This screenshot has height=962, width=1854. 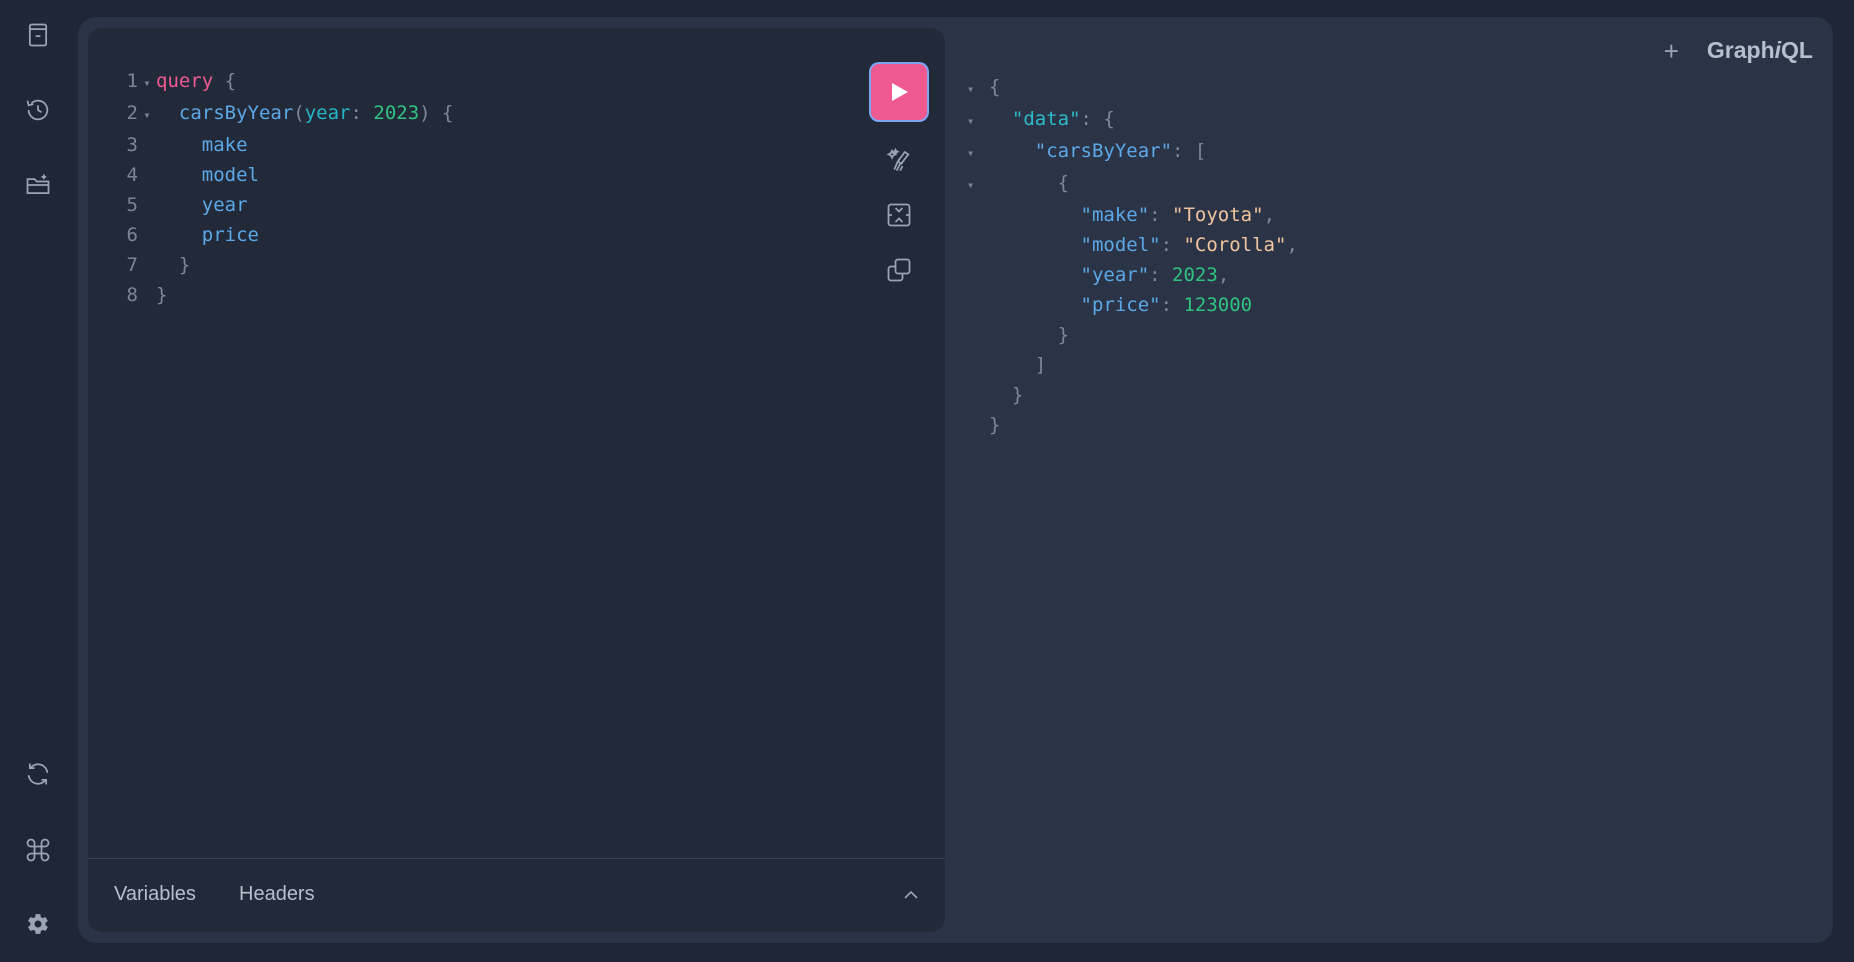 I want to click on line-number: 6, so click(x=132, y=235).